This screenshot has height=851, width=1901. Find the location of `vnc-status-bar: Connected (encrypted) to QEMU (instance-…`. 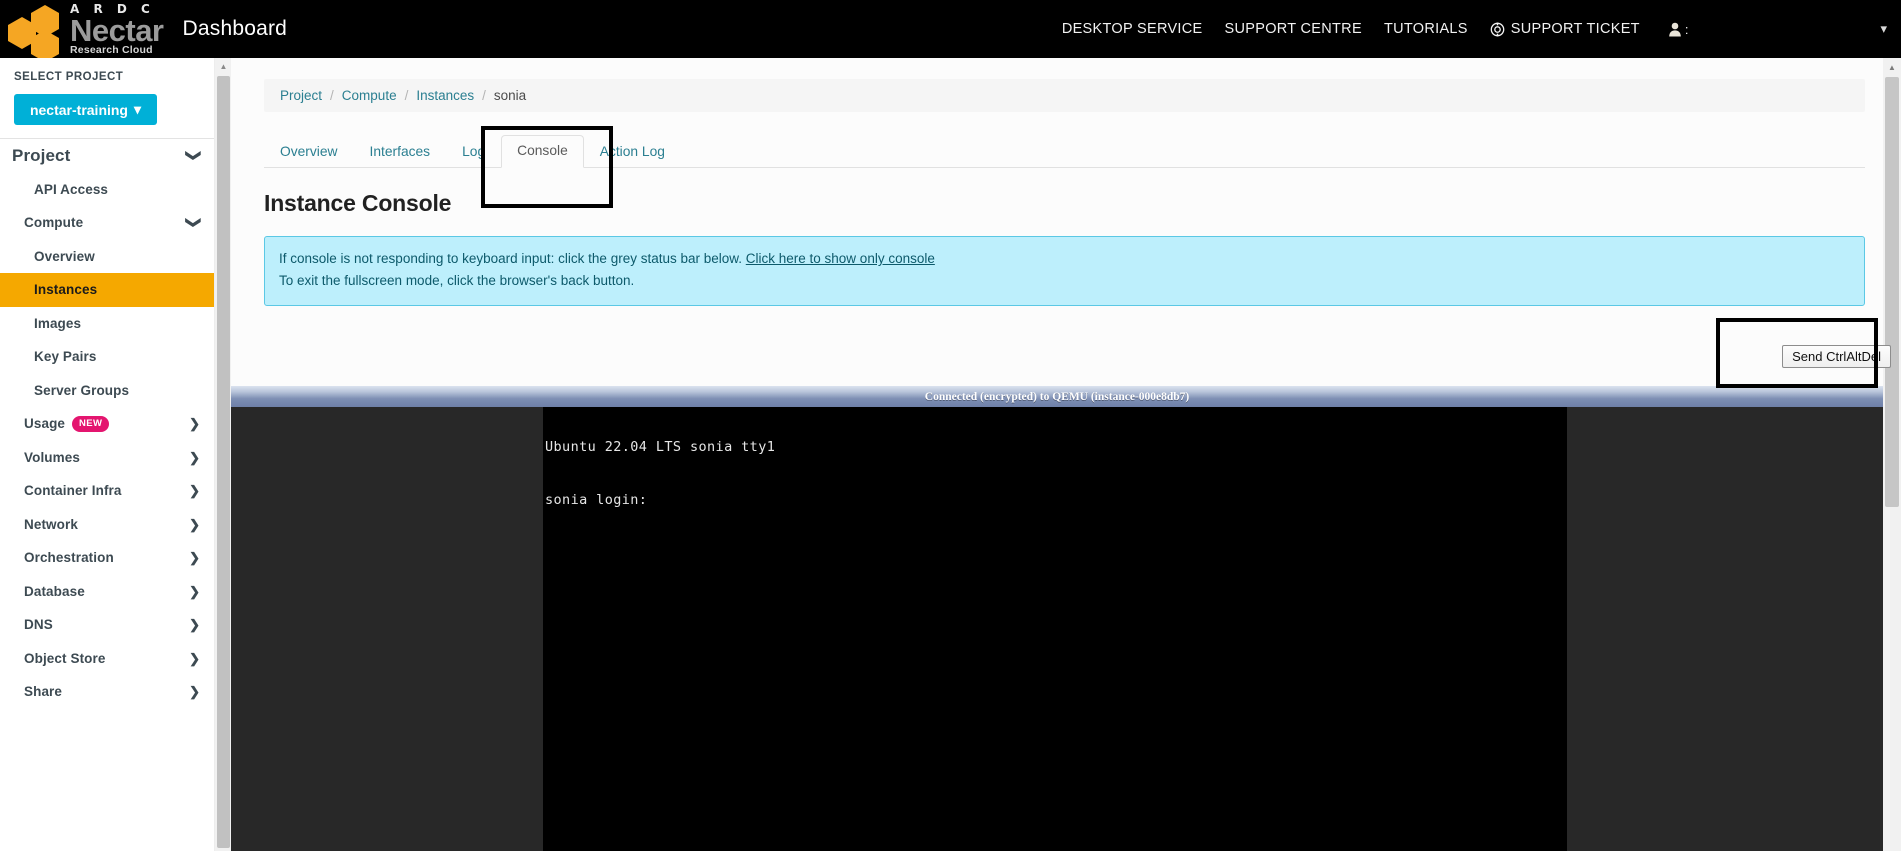

vnc-status-bar: Connected (encrypted) to QEMU (instance-… is located at coordinates (1057, 396).